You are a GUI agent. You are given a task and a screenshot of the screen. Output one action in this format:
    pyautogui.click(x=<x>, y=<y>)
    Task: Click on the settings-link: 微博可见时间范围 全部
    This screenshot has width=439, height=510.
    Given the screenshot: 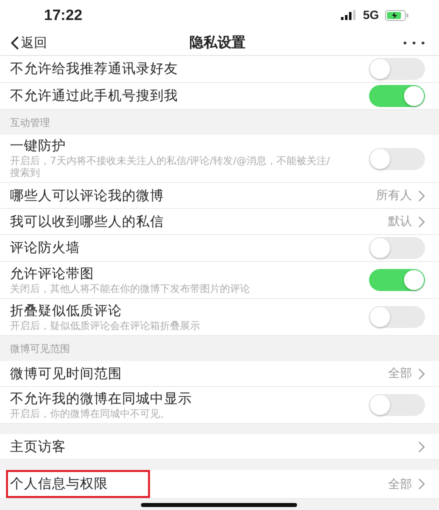 What is the action you would take?
    pyautogui.click(x=219, y=374)
    